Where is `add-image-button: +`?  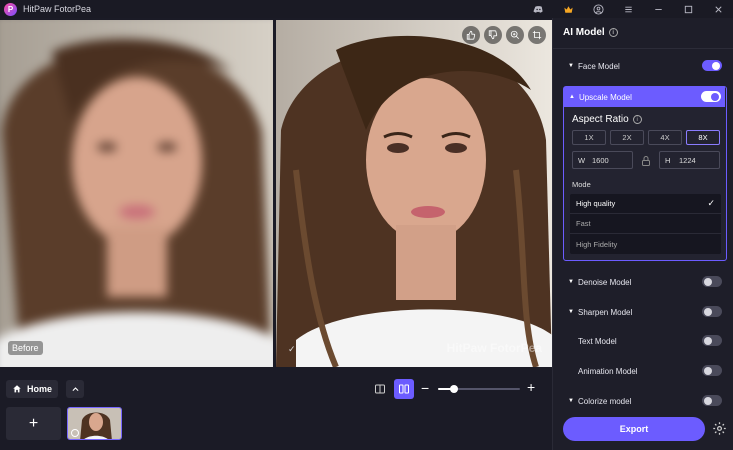 add-image-button: + is located at coordinates (33, 423).